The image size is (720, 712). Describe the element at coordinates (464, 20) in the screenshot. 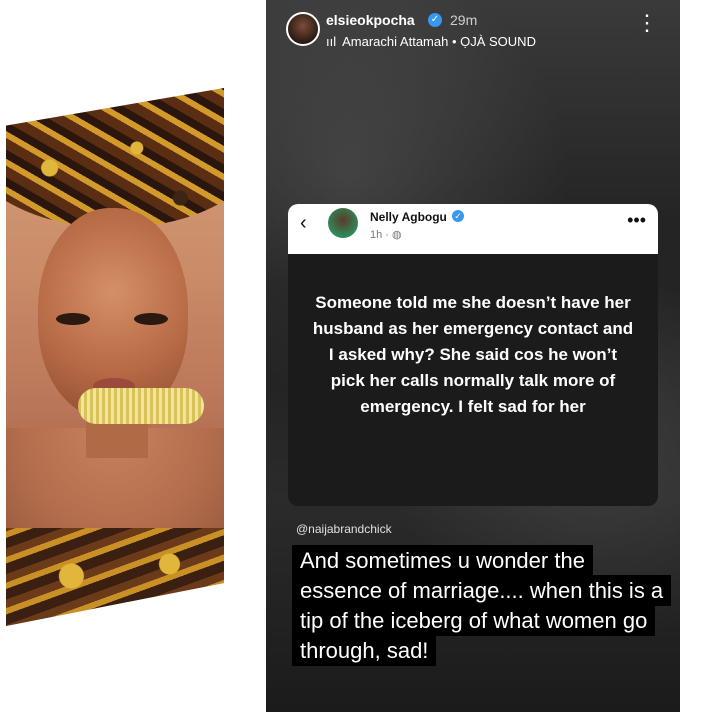

I see `story-time: 29m` at that location.